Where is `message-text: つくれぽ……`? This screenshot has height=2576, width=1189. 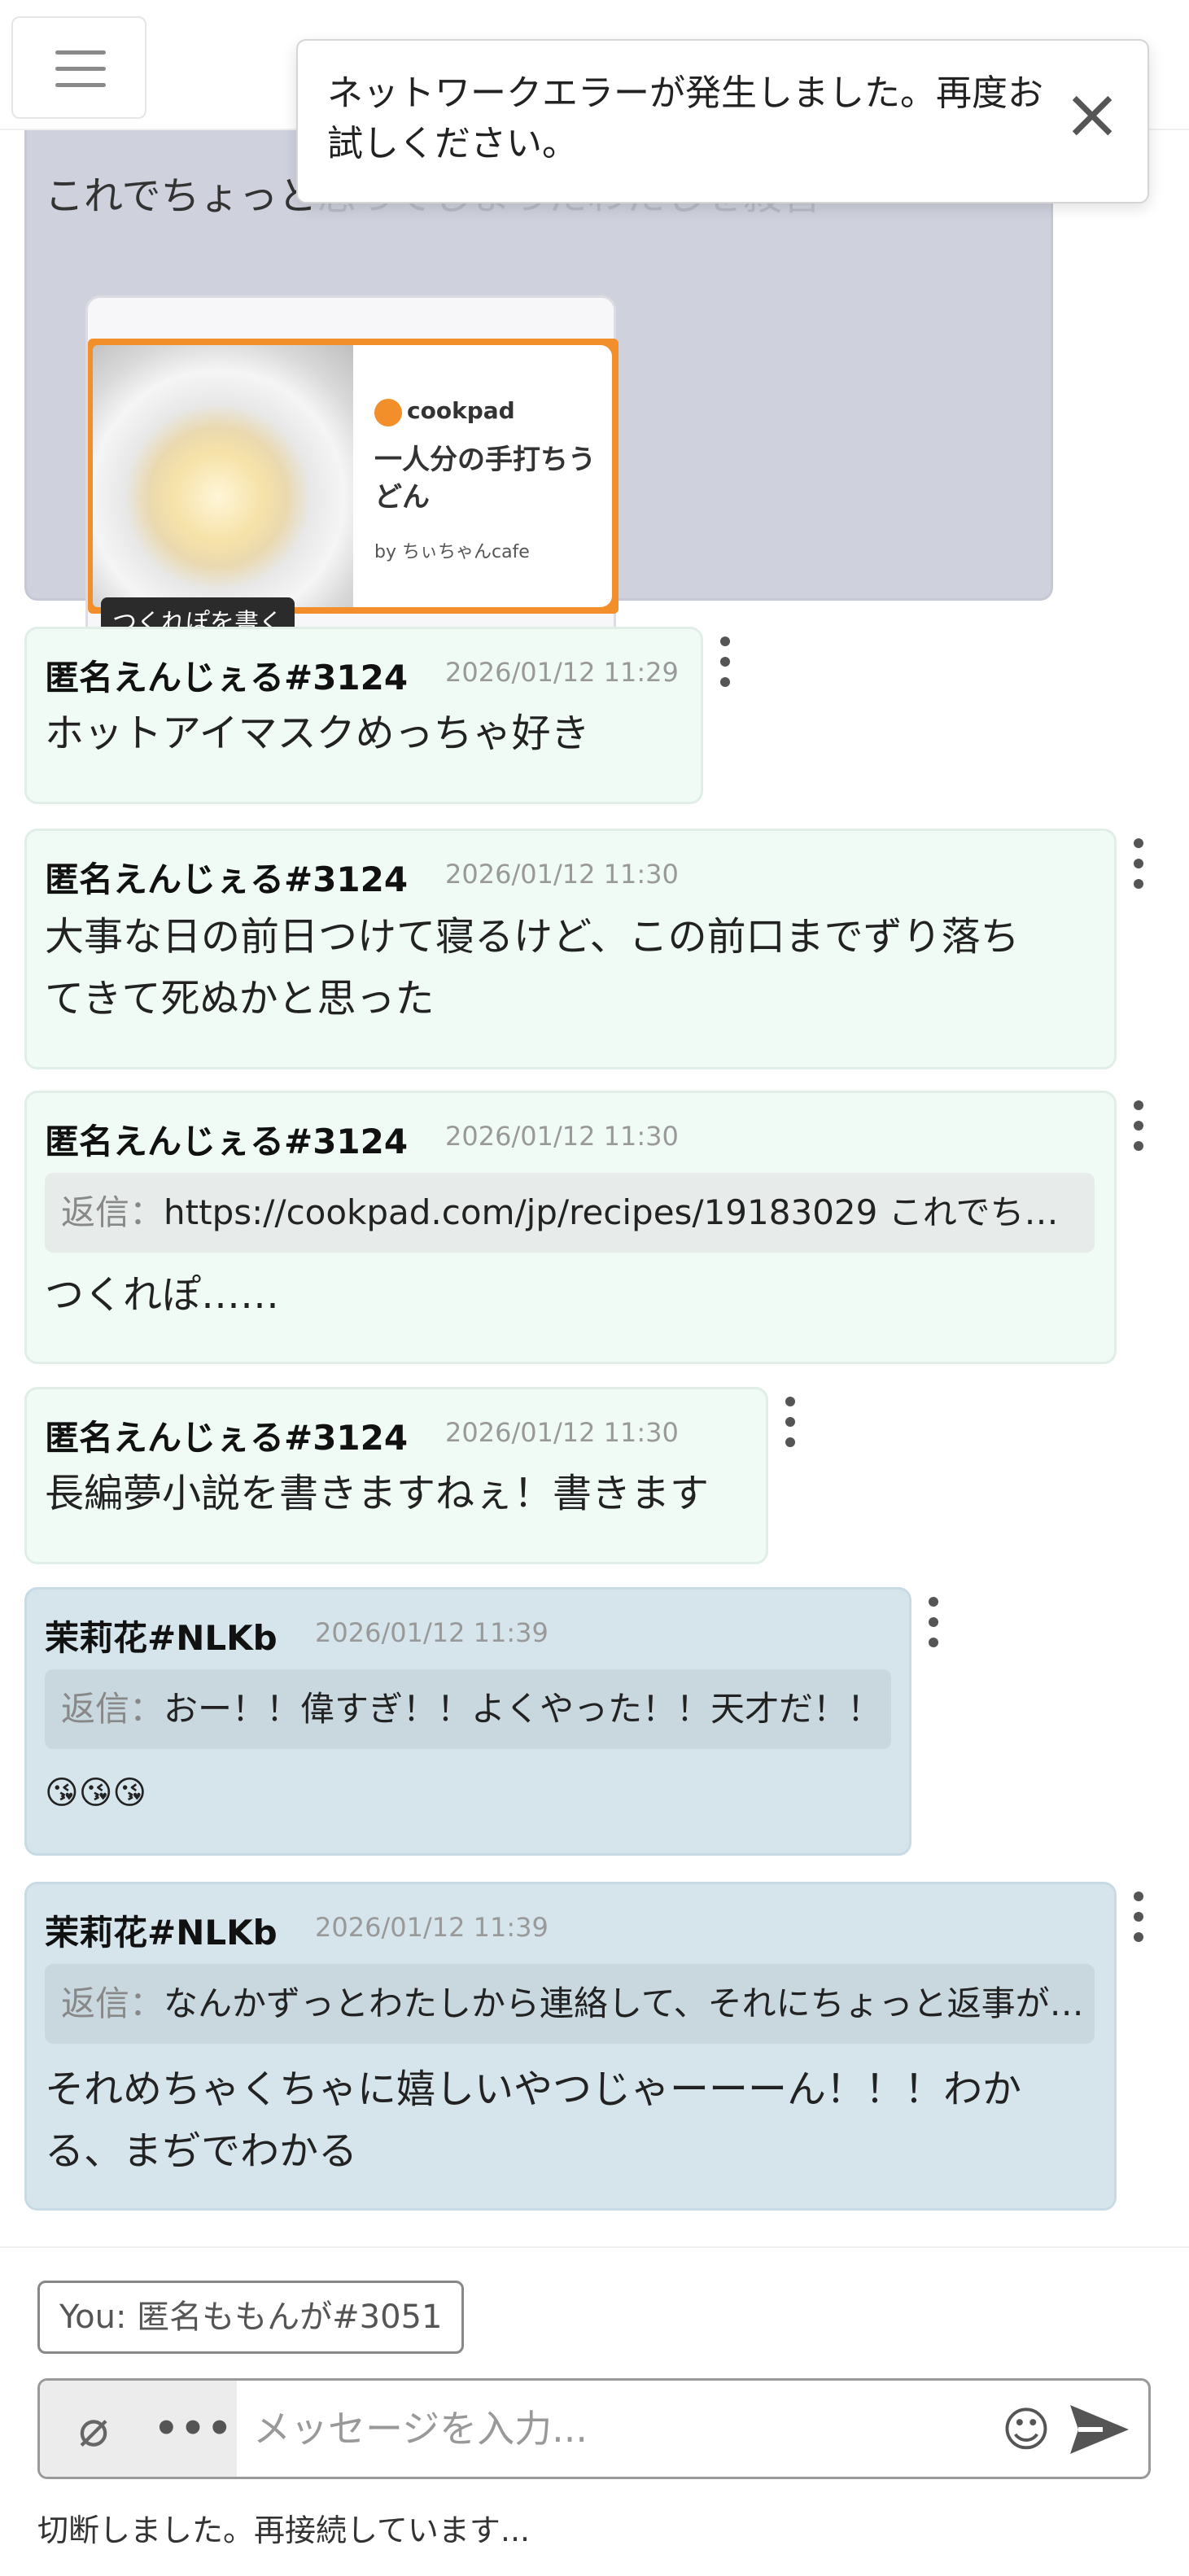 message-text: つくれぽ…… is located at coordinates (163, 1295).